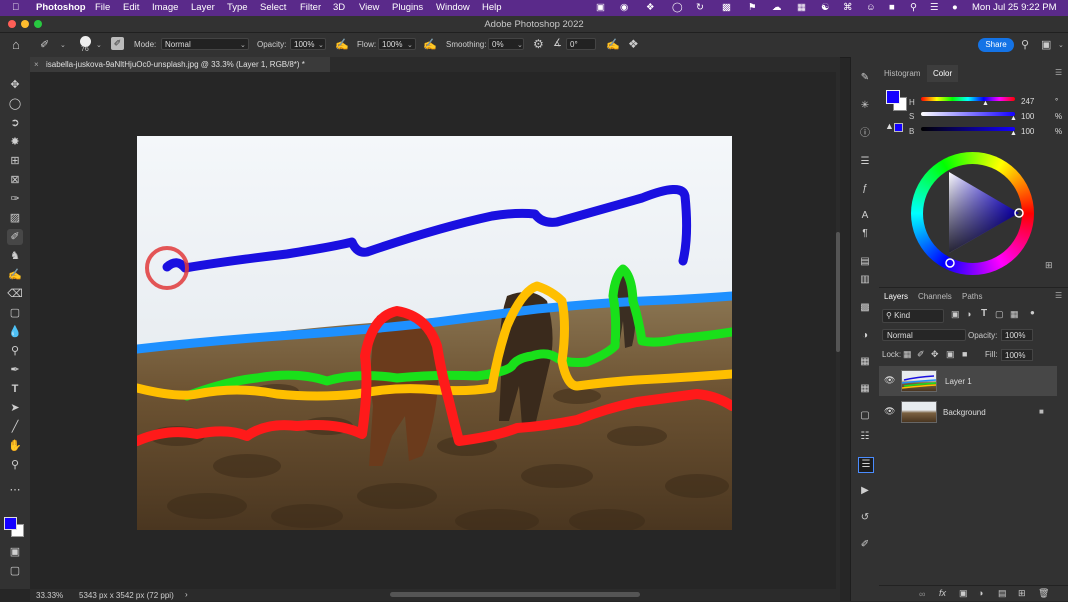 The image size is (1068, 602). What do you see at coordinates (1058, 72) in the screenshot?
I see `panel-menu-icon: ☰` at bounding box center [1058, 72].